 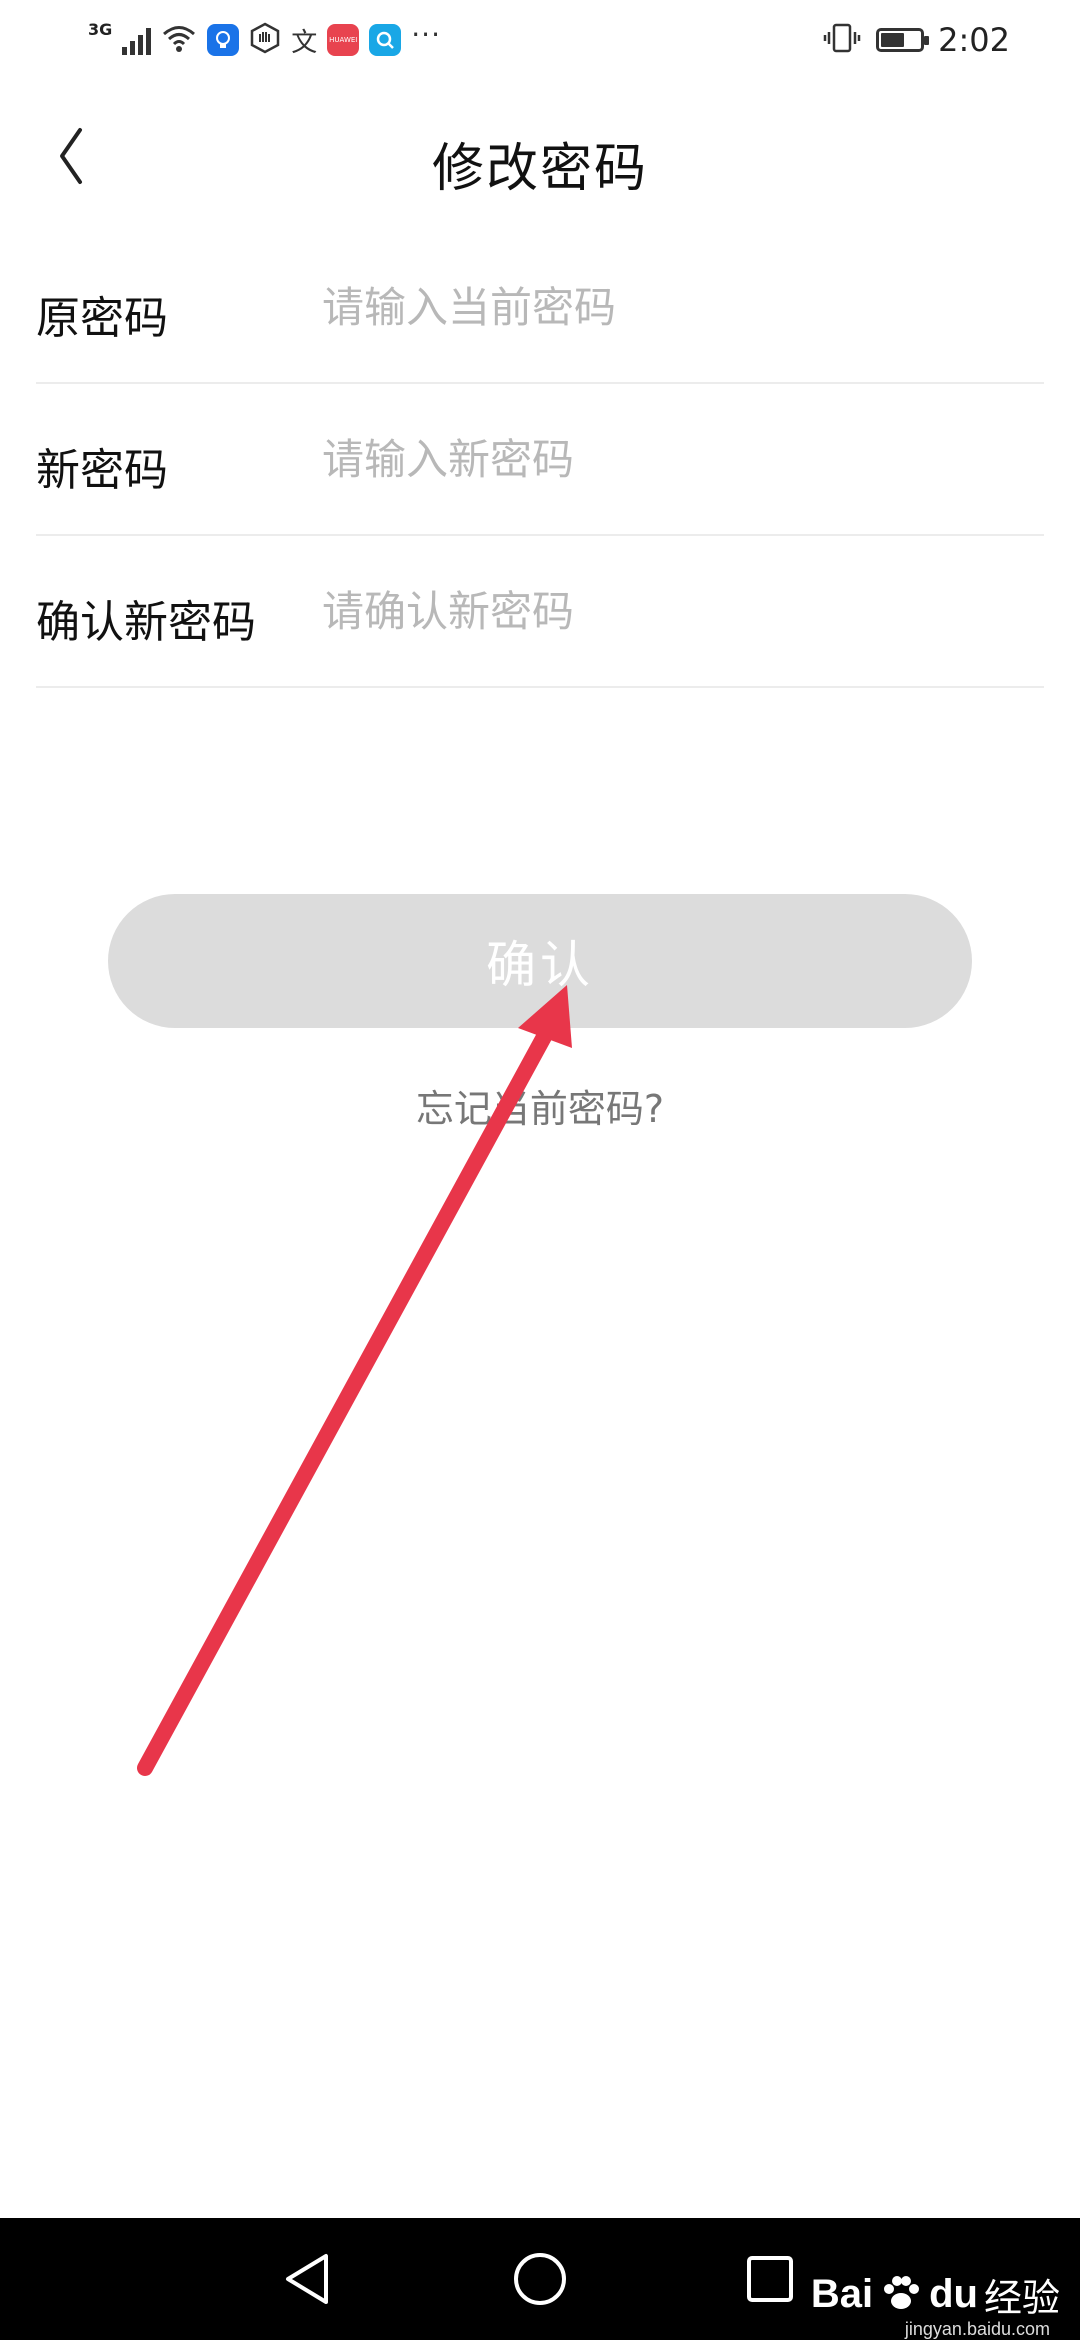 I want to click on huawei-app-icon: HUAWEI, so click(x=343, y=40).